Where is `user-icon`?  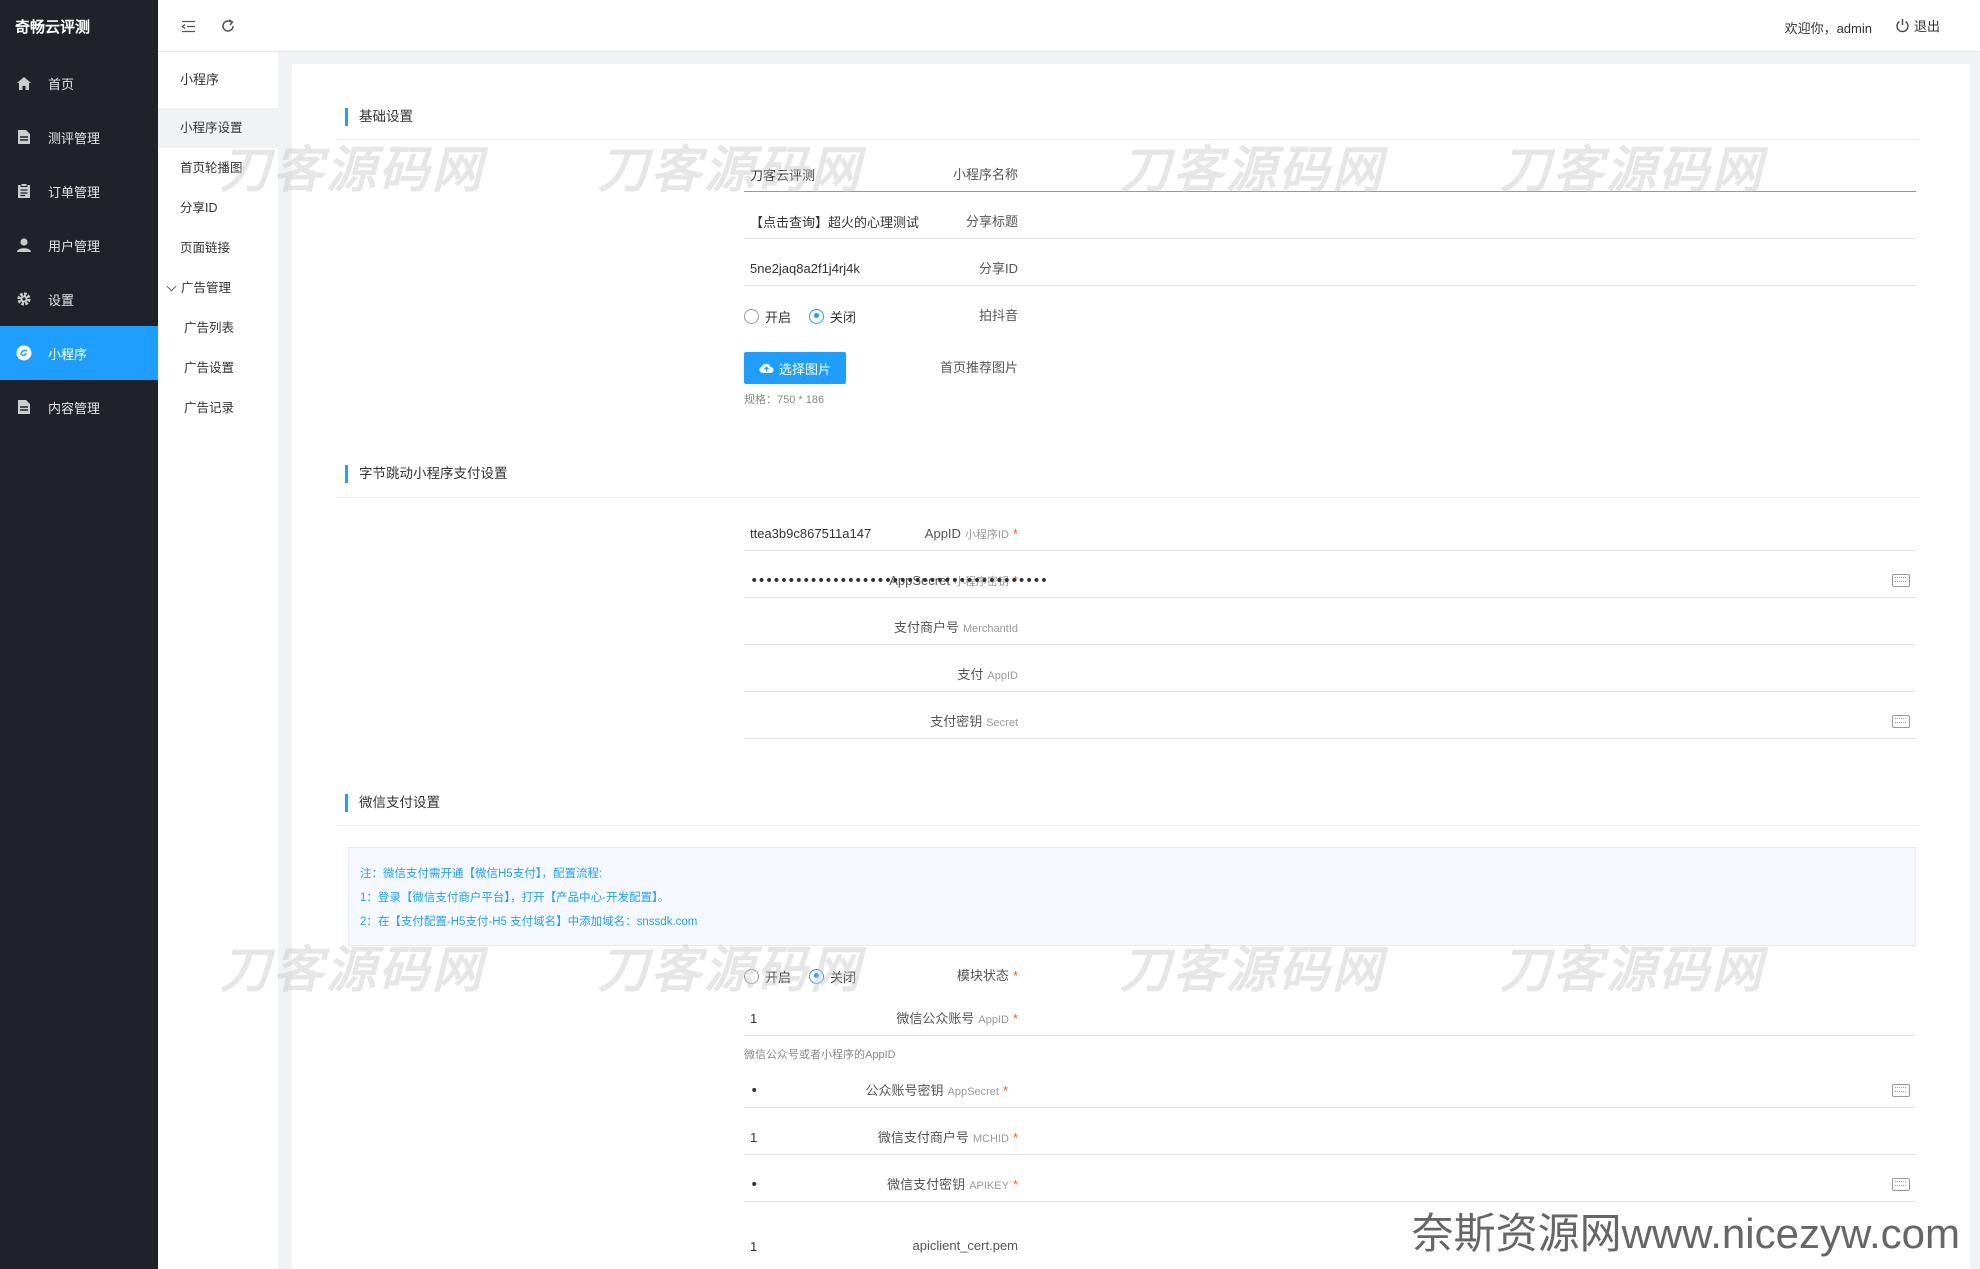
user-icon is located at coordinates (24, 245).